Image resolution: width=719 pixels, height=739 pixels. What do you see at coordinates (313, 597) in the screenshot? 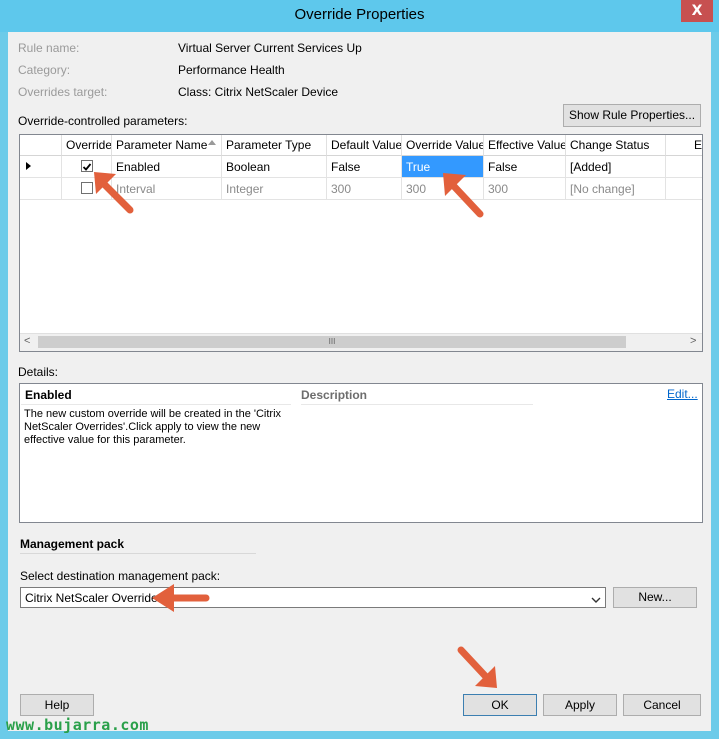
I see `management-pack-select: Citrix NetScaler Overrides` at bounding box center [313, 597].